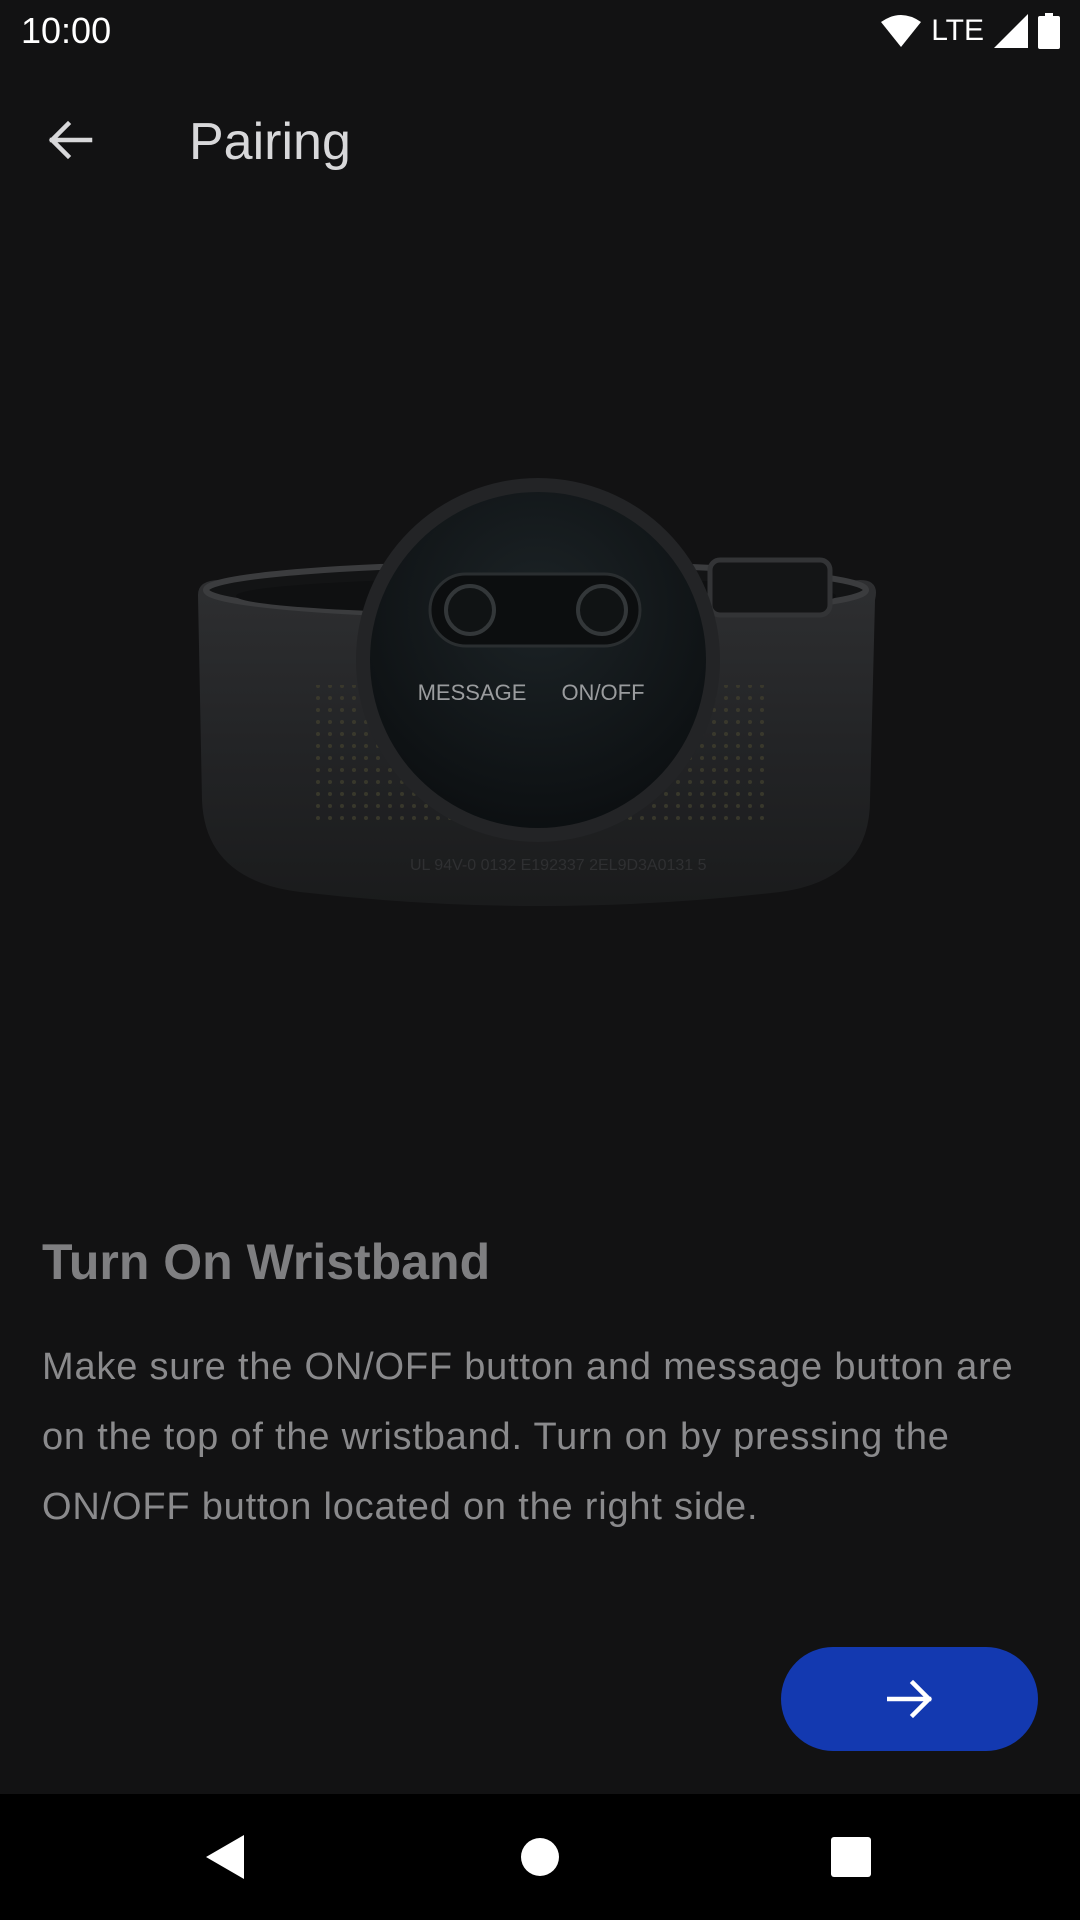 Image resolution: width=1080 pixels, height=1920 pixels. What do you see at coordinates (472, 692) in the screenshot?
I see `message-label: MESSAGE` at bounding box center [472, 692].